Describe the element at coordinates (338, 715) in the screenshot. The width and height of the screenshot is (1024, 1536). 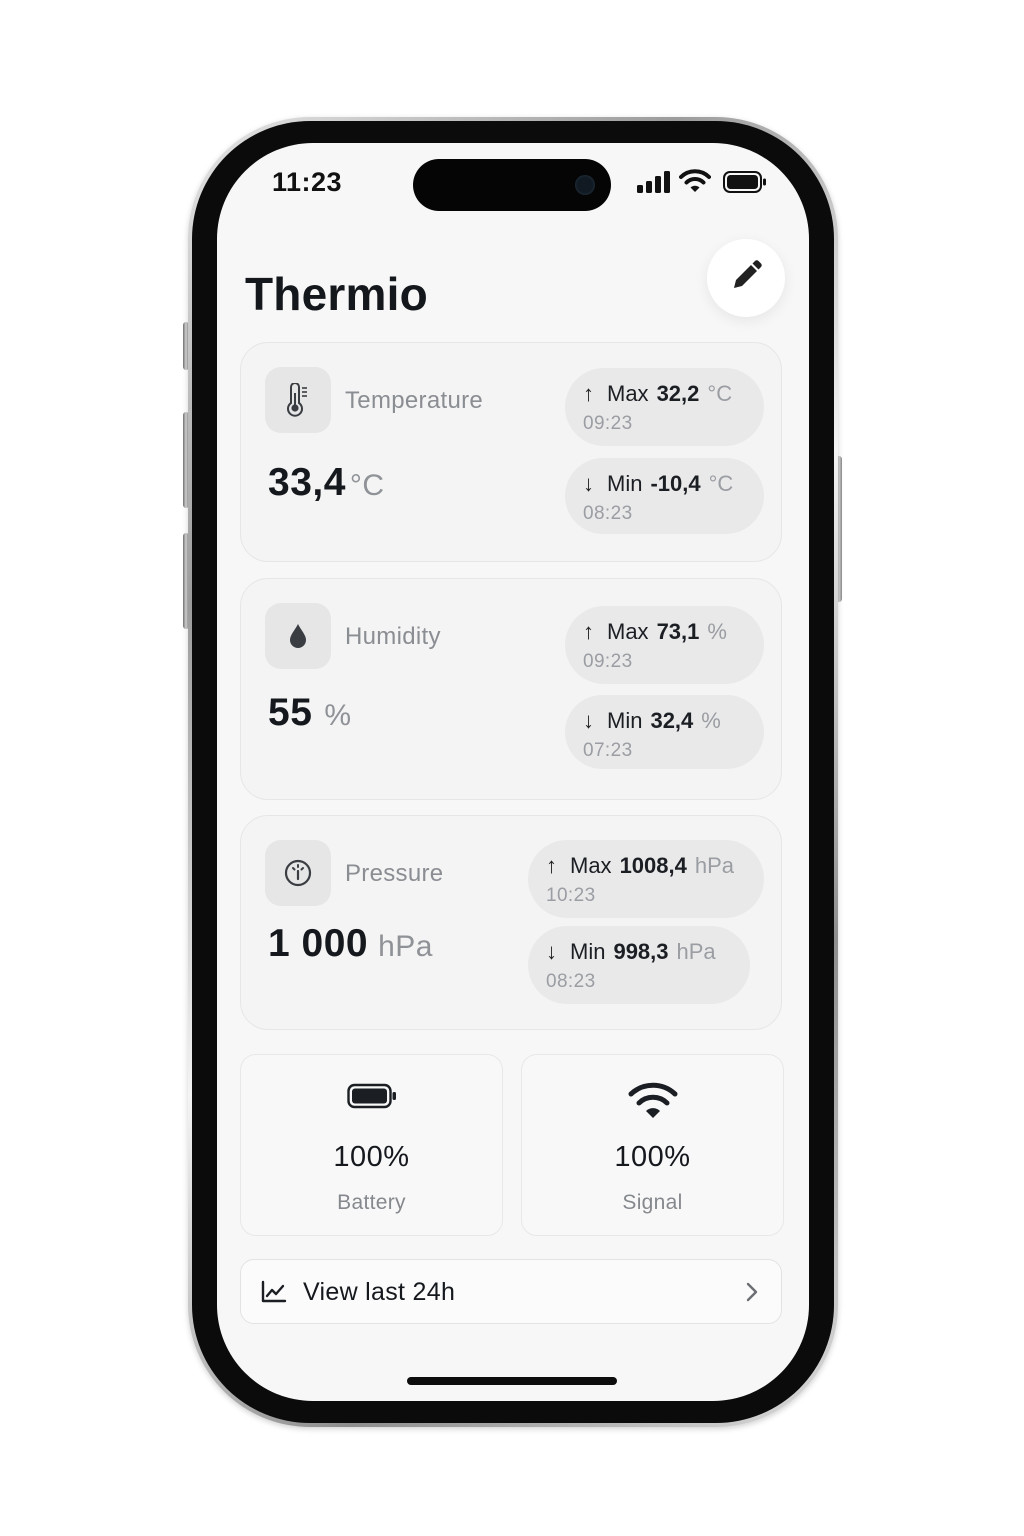
I see `humidity-unit: %` at that location.